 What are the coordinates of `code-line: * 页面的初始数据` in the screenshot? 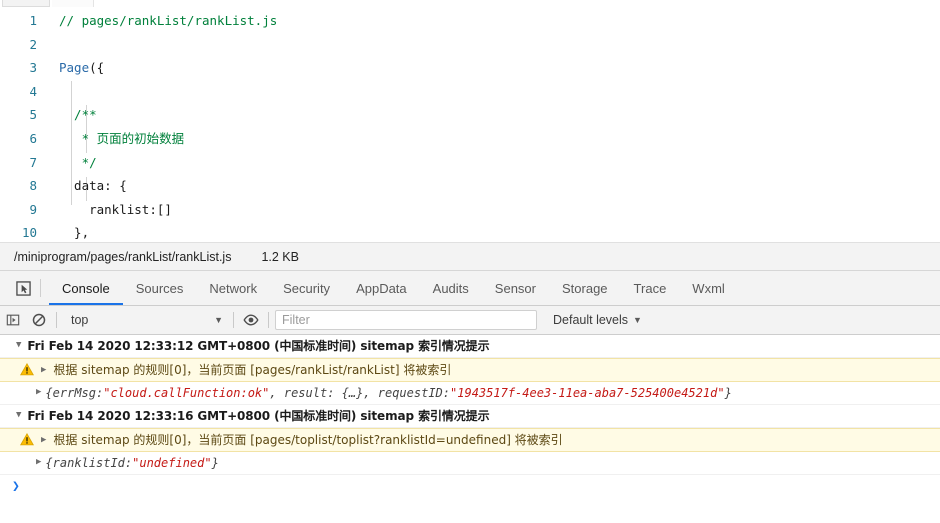 It's located at (493, 139).